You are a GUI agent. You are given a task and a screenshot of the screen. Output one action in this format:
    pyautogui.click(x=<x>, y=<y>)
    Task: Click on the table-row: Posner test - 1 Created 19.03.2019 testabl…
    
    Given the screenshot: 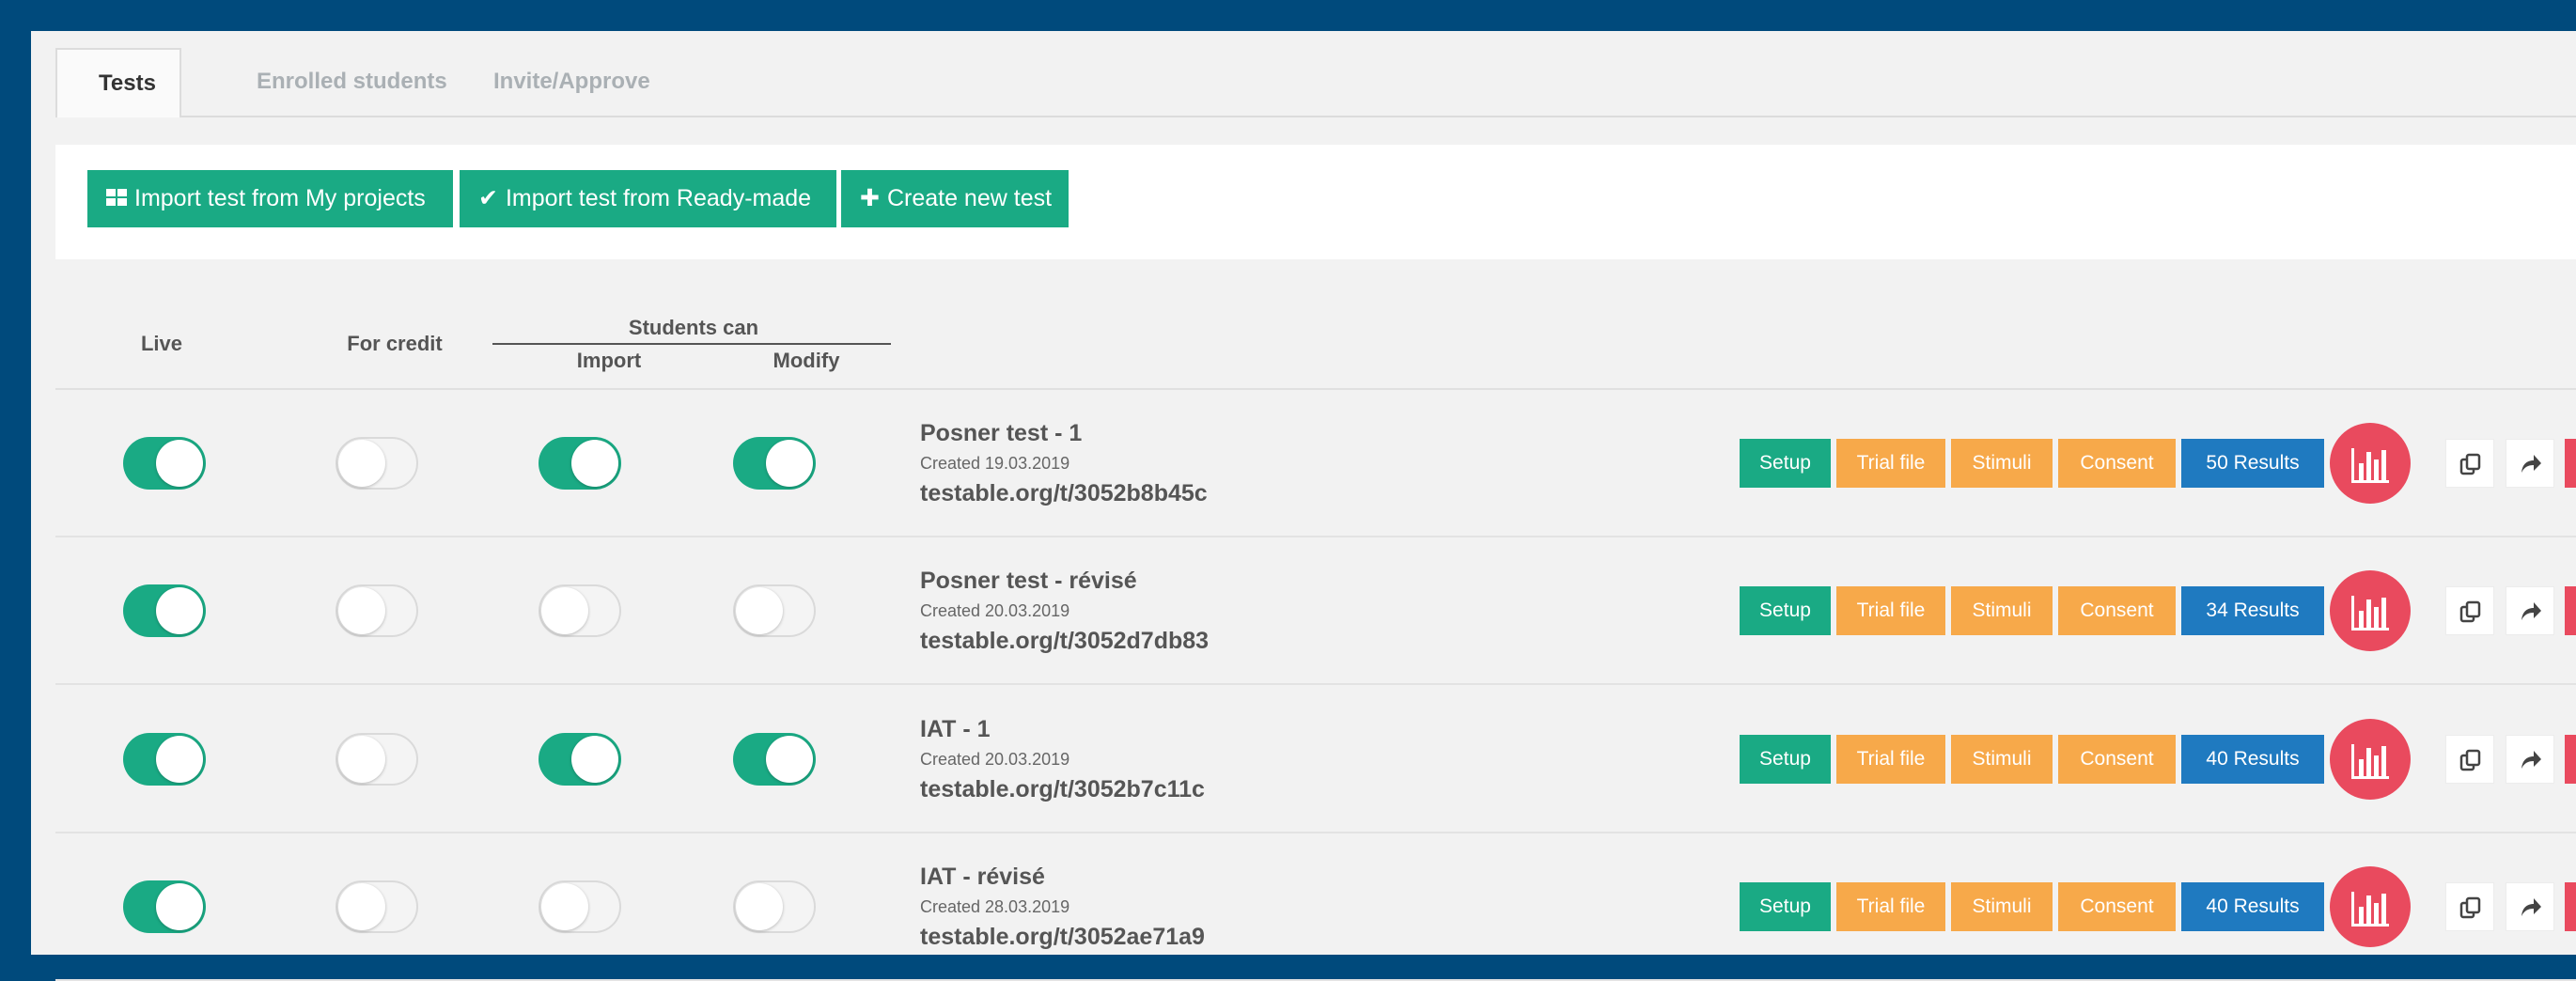 What is the action you would take?
    pyautogui.click(x=1315, y=464)
    